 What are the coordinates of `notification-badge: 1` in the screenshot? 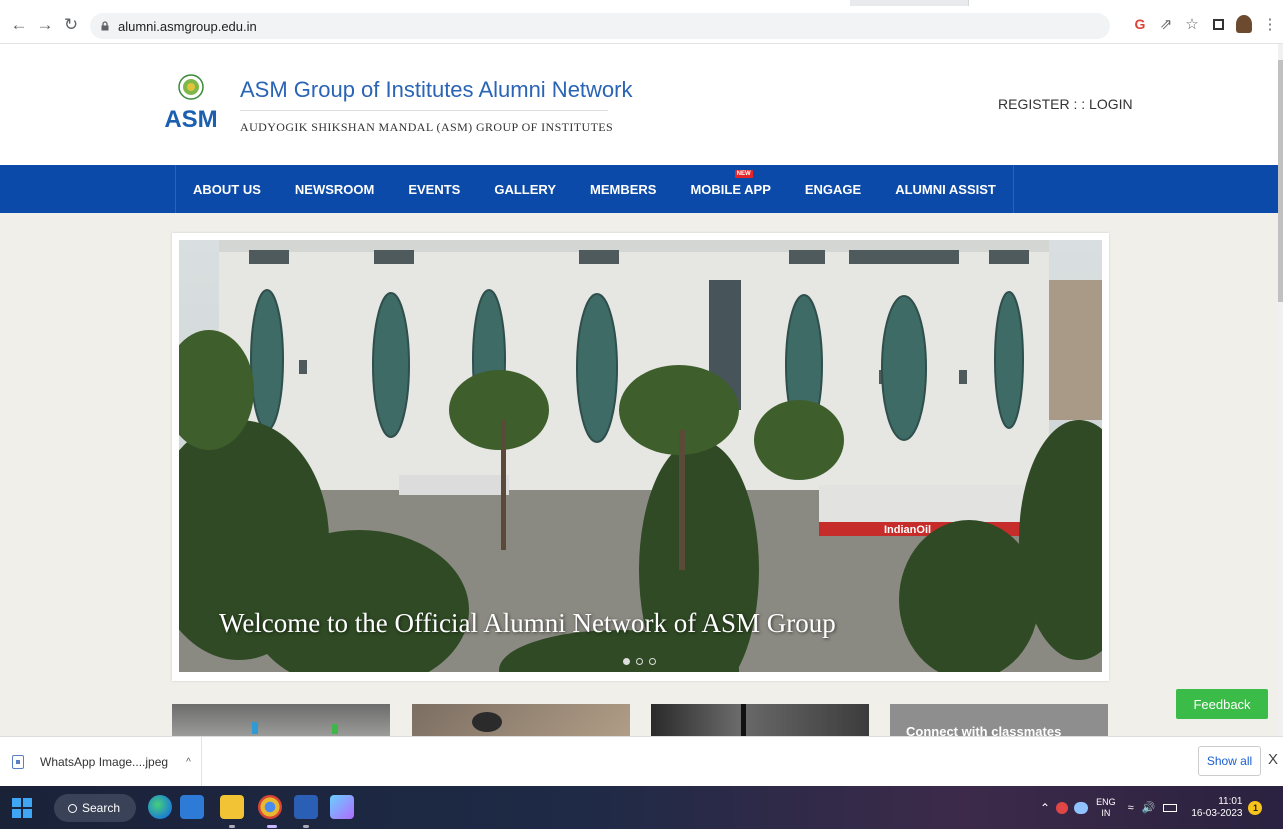 It's located at (1255, 807).